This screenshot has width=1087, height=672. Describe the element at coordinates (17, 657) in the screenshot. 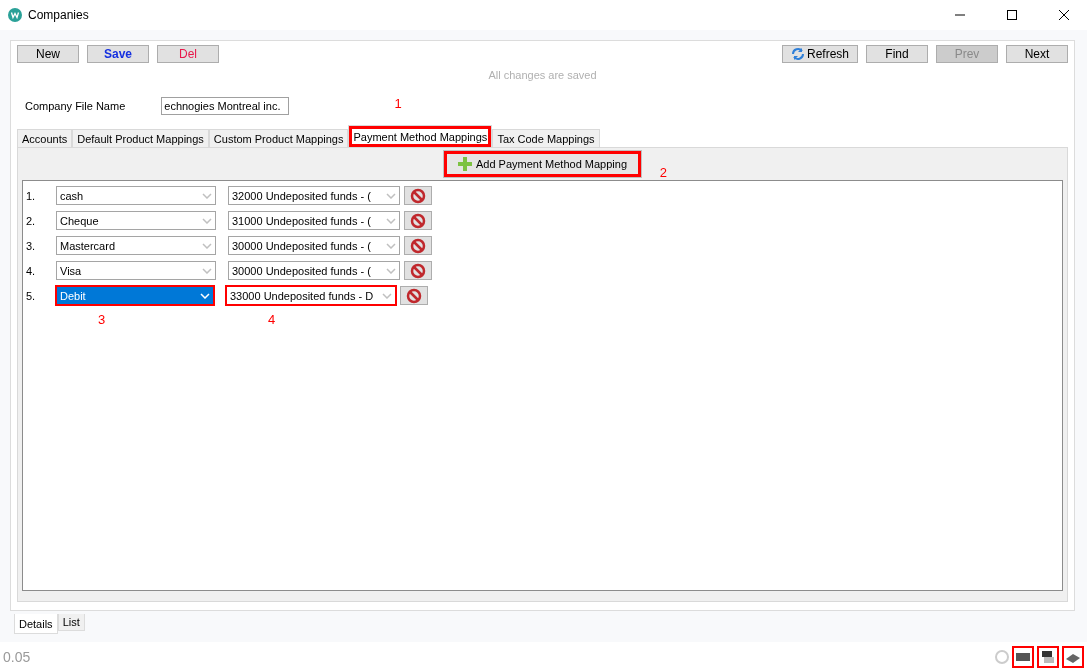

I see `version-label: 0.05` at that location.